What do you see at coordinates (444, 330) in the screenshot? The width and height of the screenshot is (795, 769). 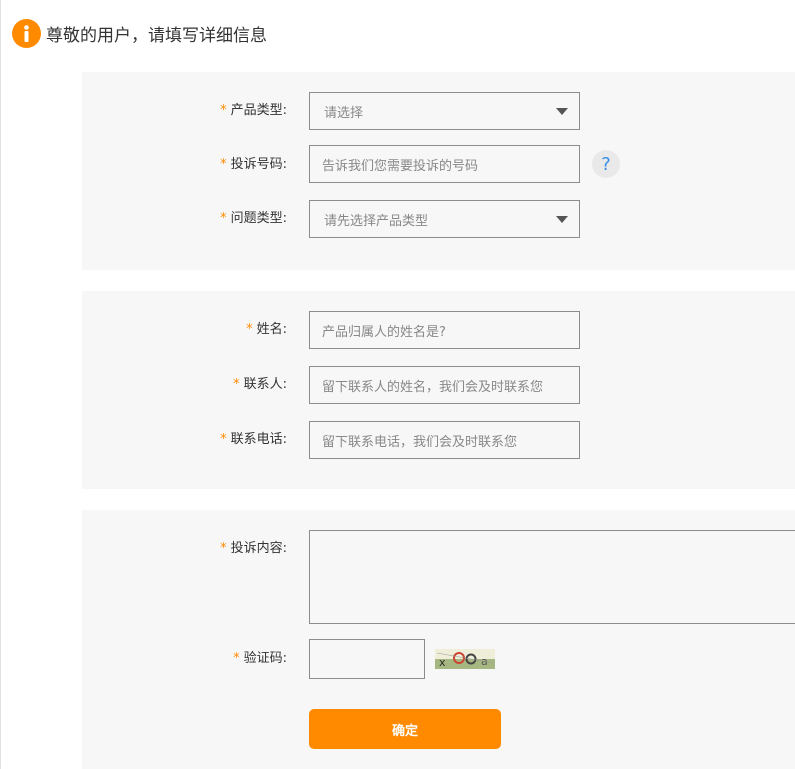 I see `name-input: 产品归属人的姓名是?` at bounding box center [444, 330].